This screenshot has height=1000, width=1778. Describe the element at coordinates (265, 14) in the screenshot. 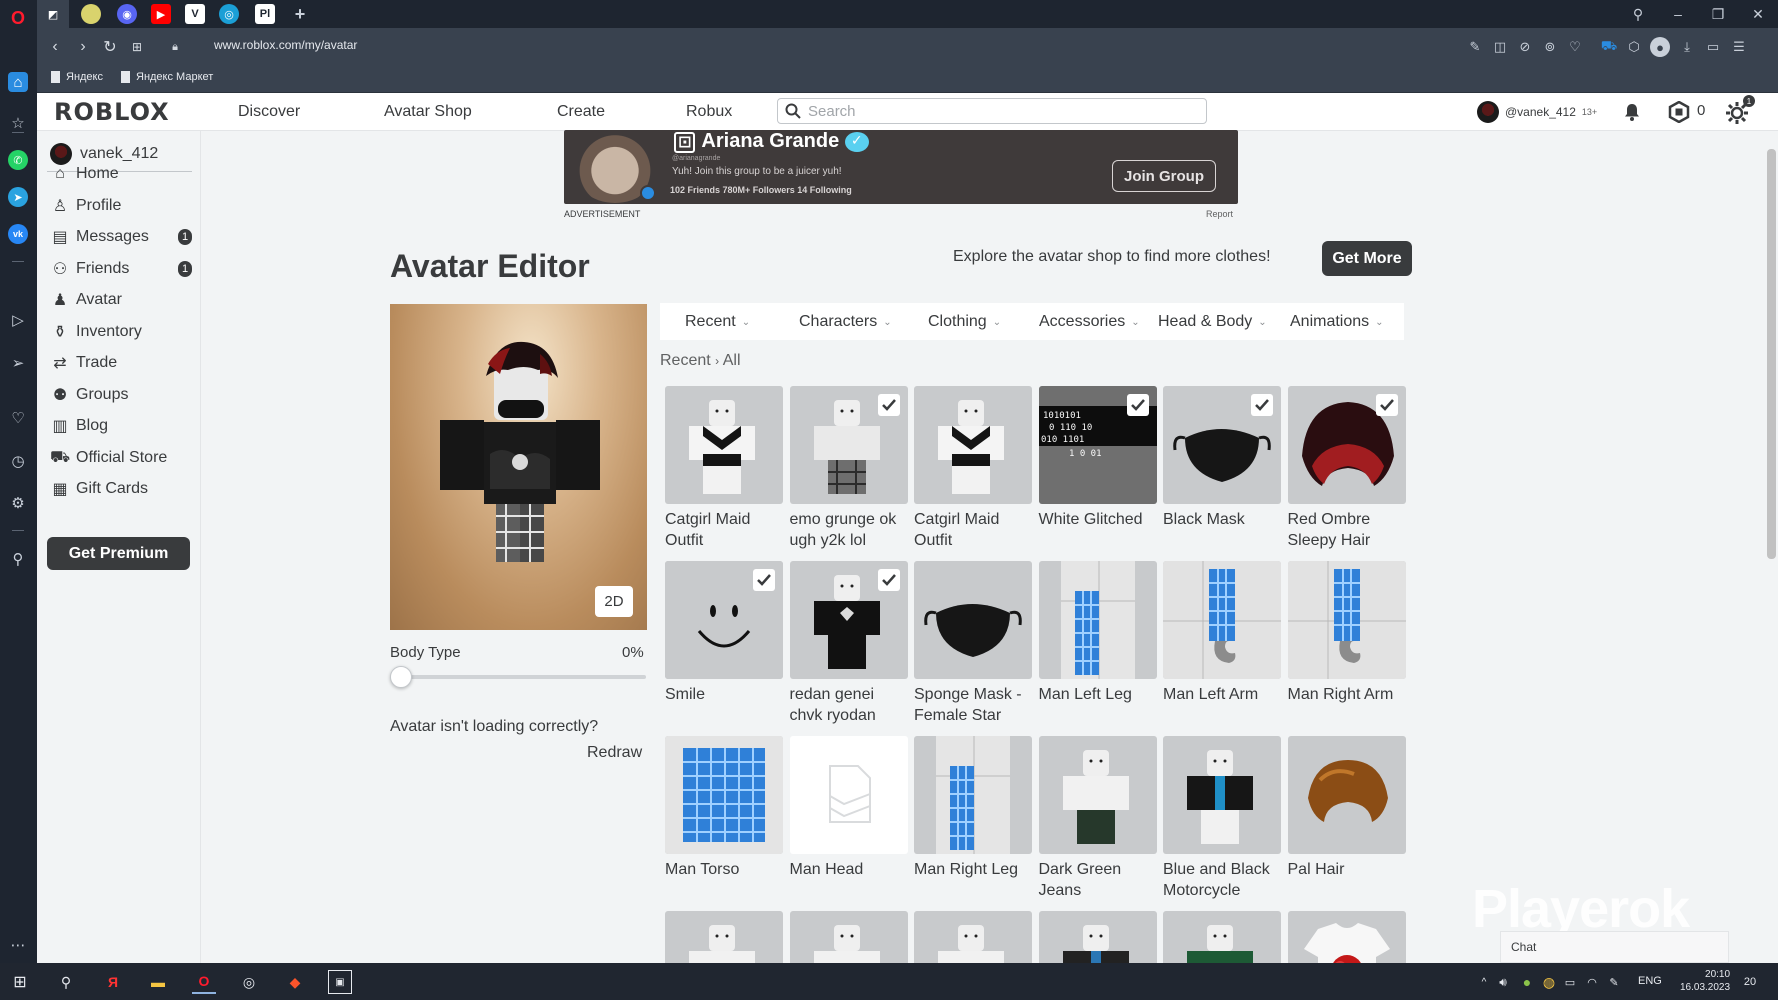

I see `playerok-tab-icon: Pl` at that location.